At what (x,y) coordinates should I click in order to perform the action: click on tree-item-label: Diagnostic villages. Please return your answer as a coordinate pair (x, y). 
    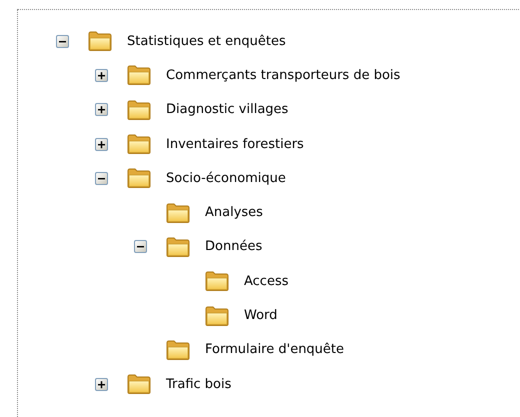
    Looking at the image, I should click on (227, 110).